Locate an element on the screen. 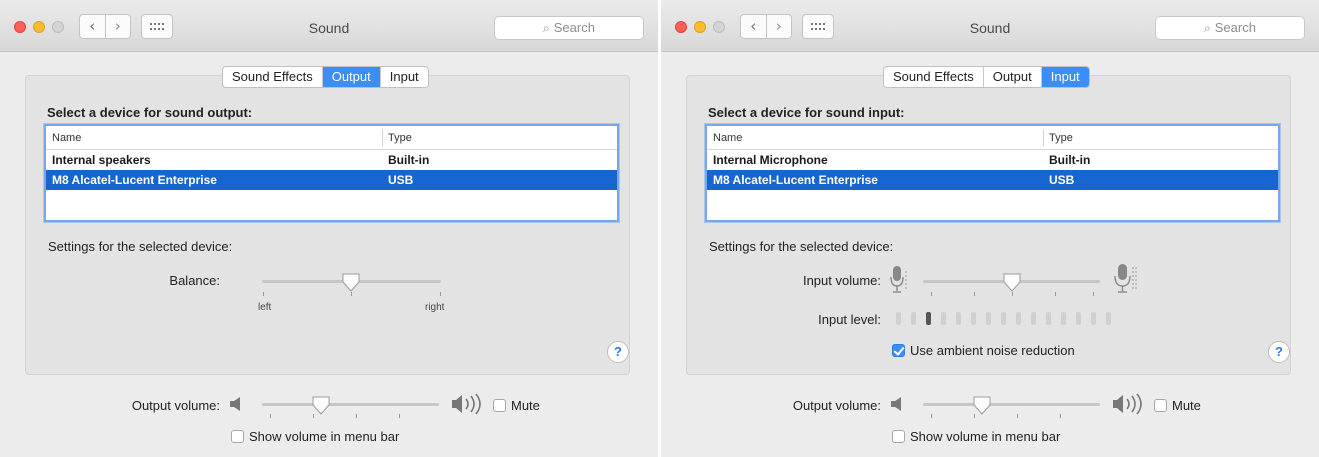 Image resolution: width=1319 pixels, height=457 pixels. table-row: Internal speakers Built-in is located at coordinates (331, 160).